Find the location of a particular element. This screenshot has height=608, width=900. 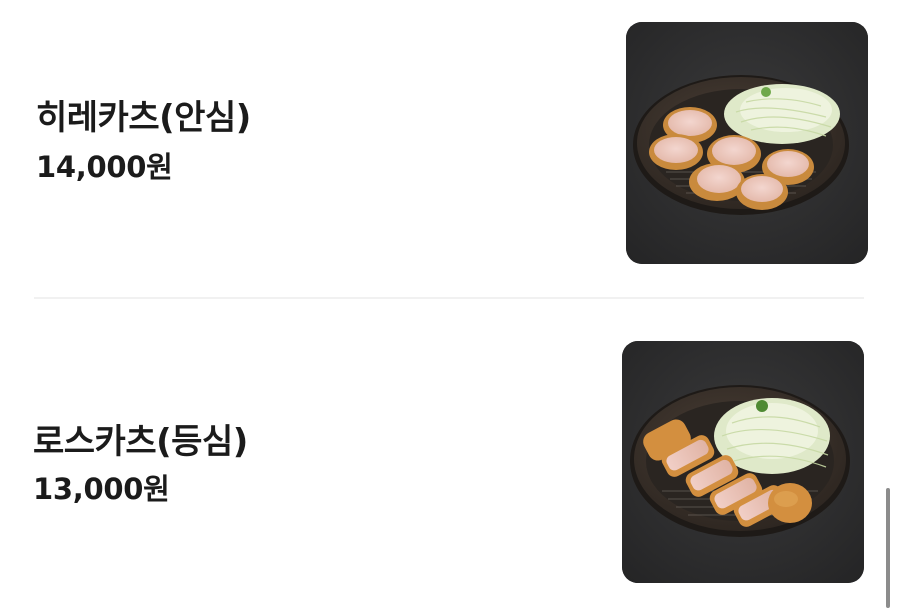

menu-item-price: 14,000원 is located at coordinates (104, 167).